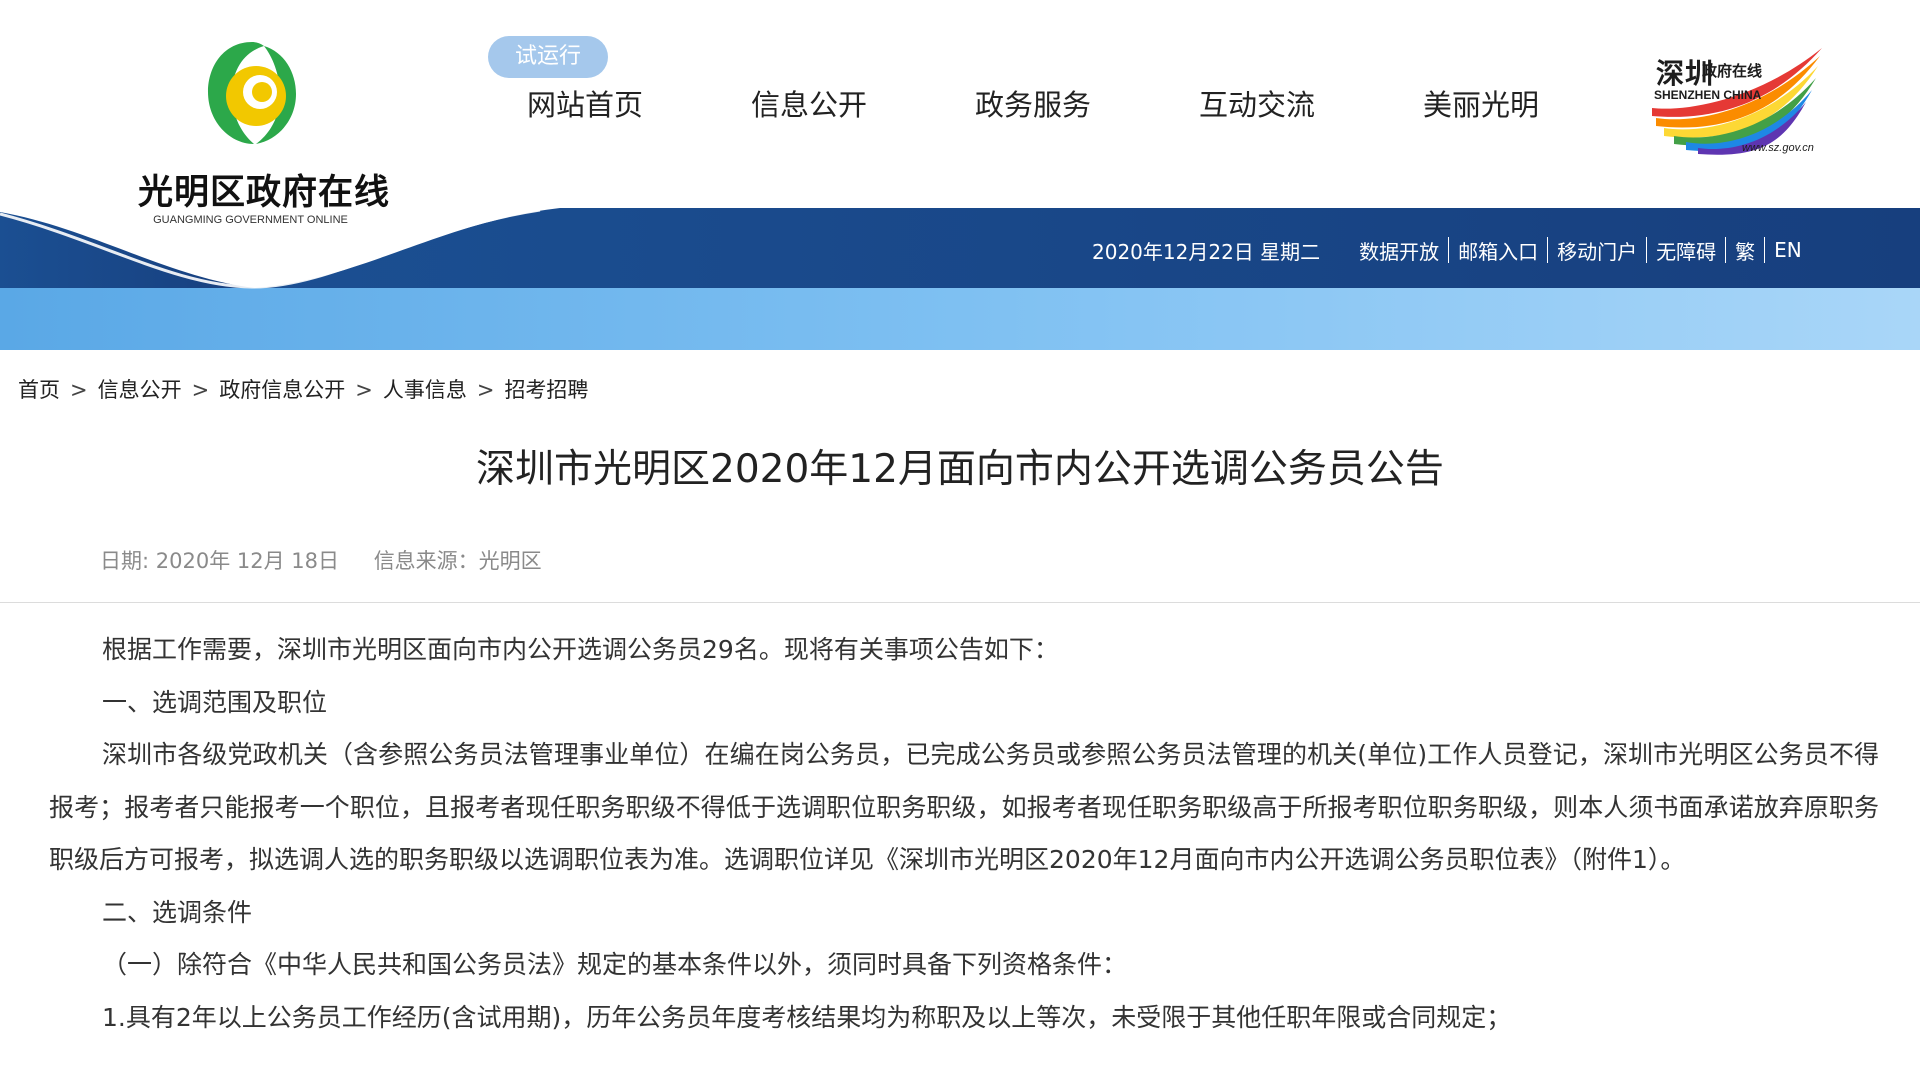  What do you see at coordinates (39, 390) in the screenshot?
I see `breadcrumb-home: 首页` at bounding box center [39, 390].